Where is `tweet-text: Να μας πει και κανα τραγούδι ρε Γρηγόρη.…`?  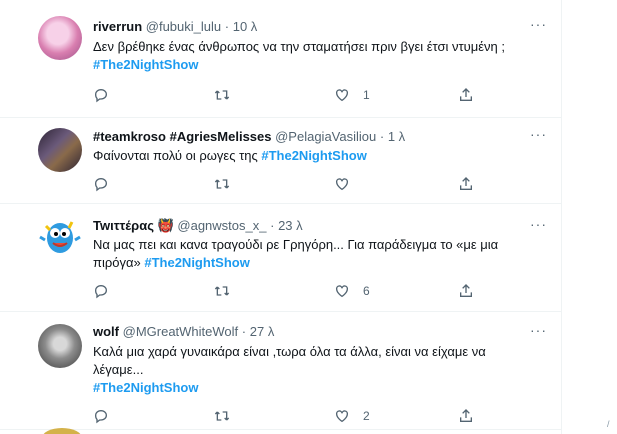
tweet-text: Να μας πει και κανα τραγούδι ρε Γρηγόρη.… is located at coordinates (315, 254).